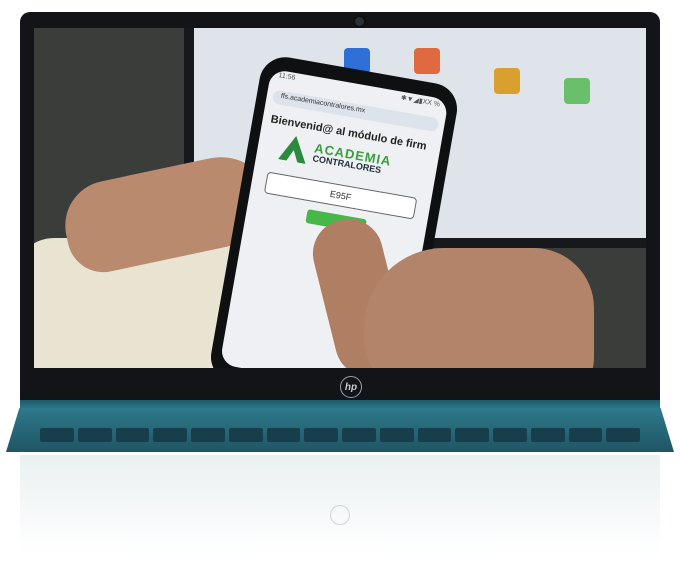  Describe the element at coordinates (340, 435) in the screenshot. I see `keyboard-row` at that location.